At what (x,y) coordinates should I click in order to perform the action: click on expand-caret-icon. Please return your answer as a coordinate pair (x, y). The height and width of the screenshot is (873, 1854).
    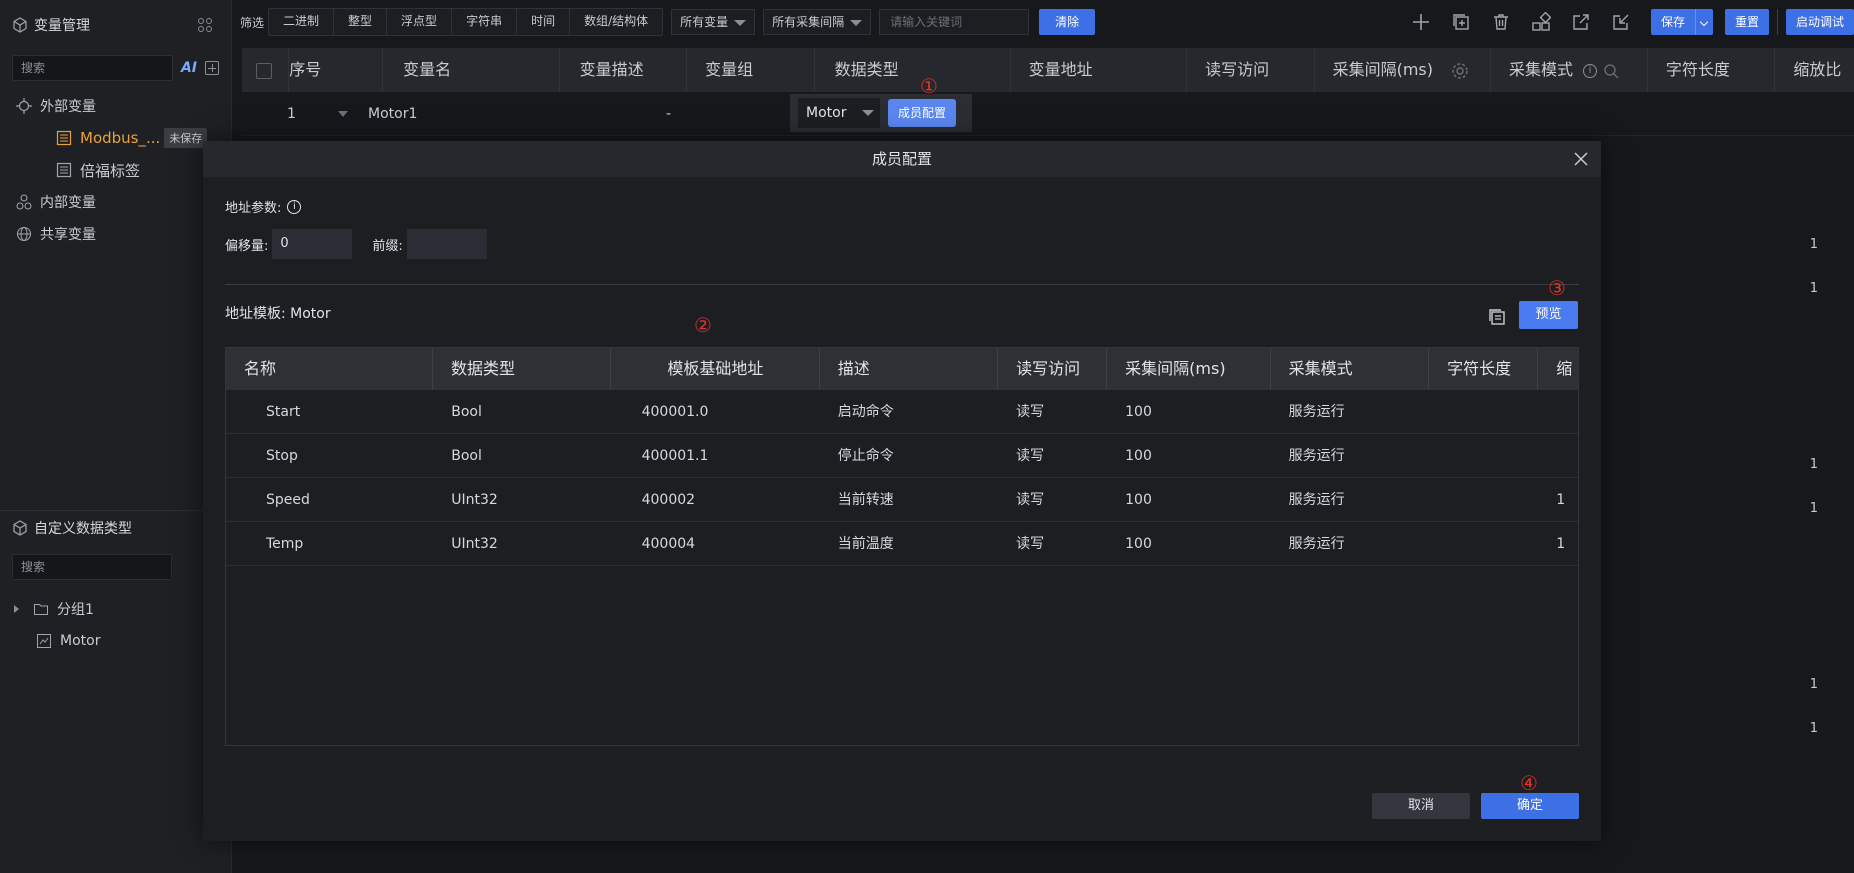
    Looking at the image, I should click on (16, 609).